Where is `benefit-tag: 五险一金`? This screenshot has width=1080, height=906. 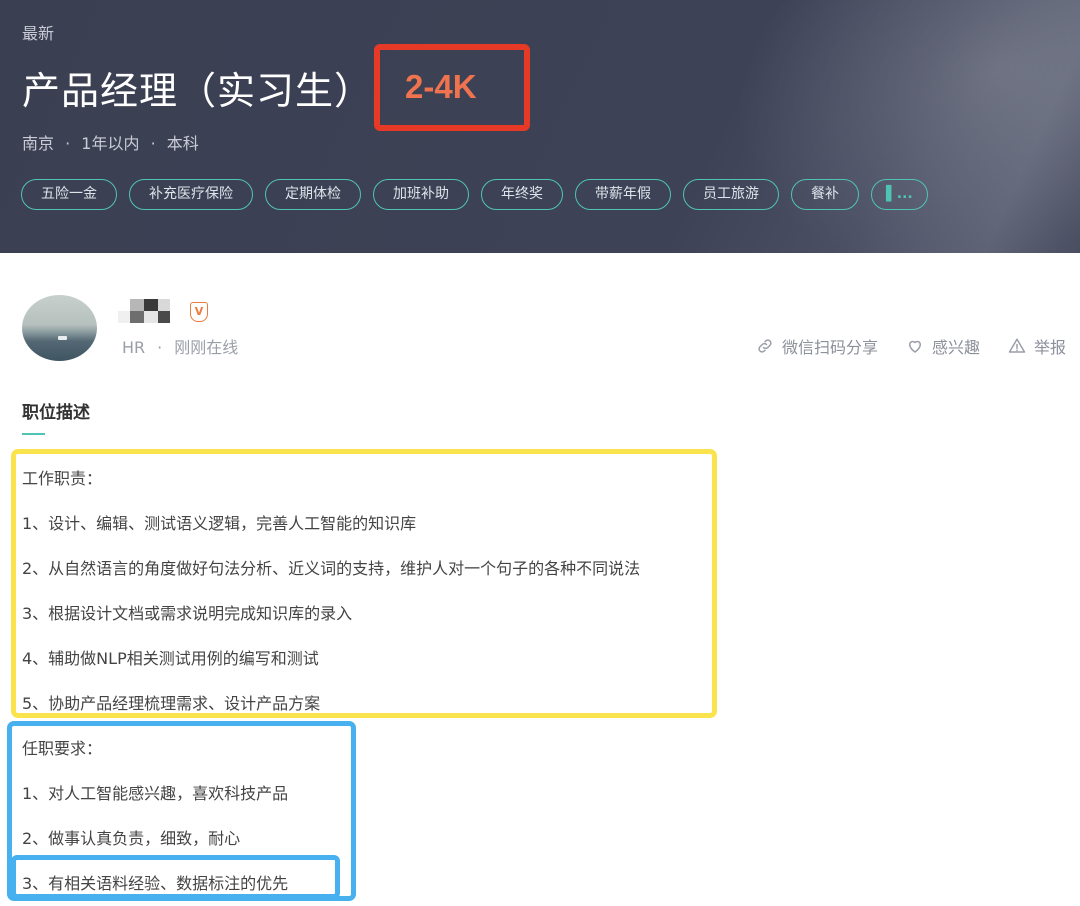 benefit-tag: 五险一金 is located at coordinates (69, 194).